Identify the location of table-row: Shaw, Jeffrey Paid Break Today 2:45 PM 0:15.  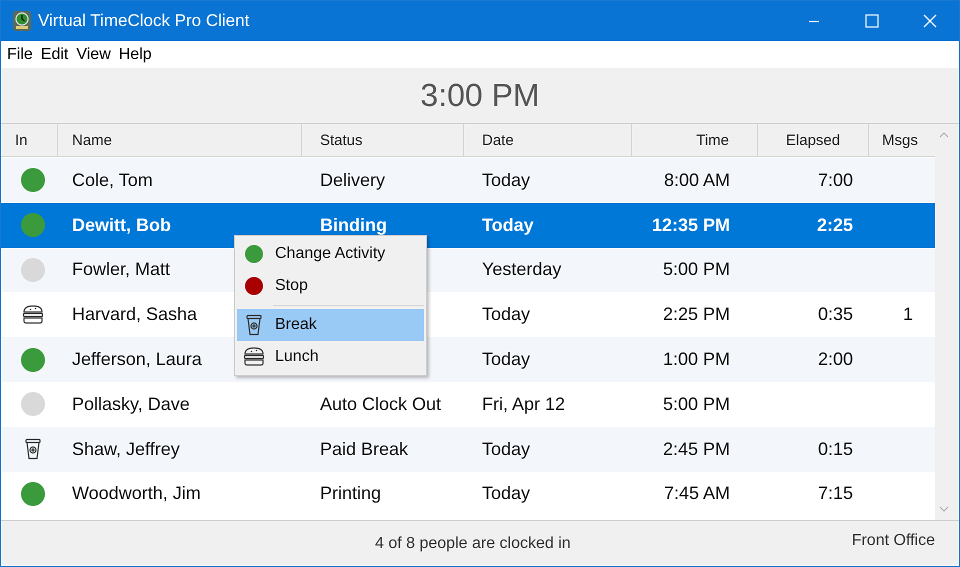
(468, 449).